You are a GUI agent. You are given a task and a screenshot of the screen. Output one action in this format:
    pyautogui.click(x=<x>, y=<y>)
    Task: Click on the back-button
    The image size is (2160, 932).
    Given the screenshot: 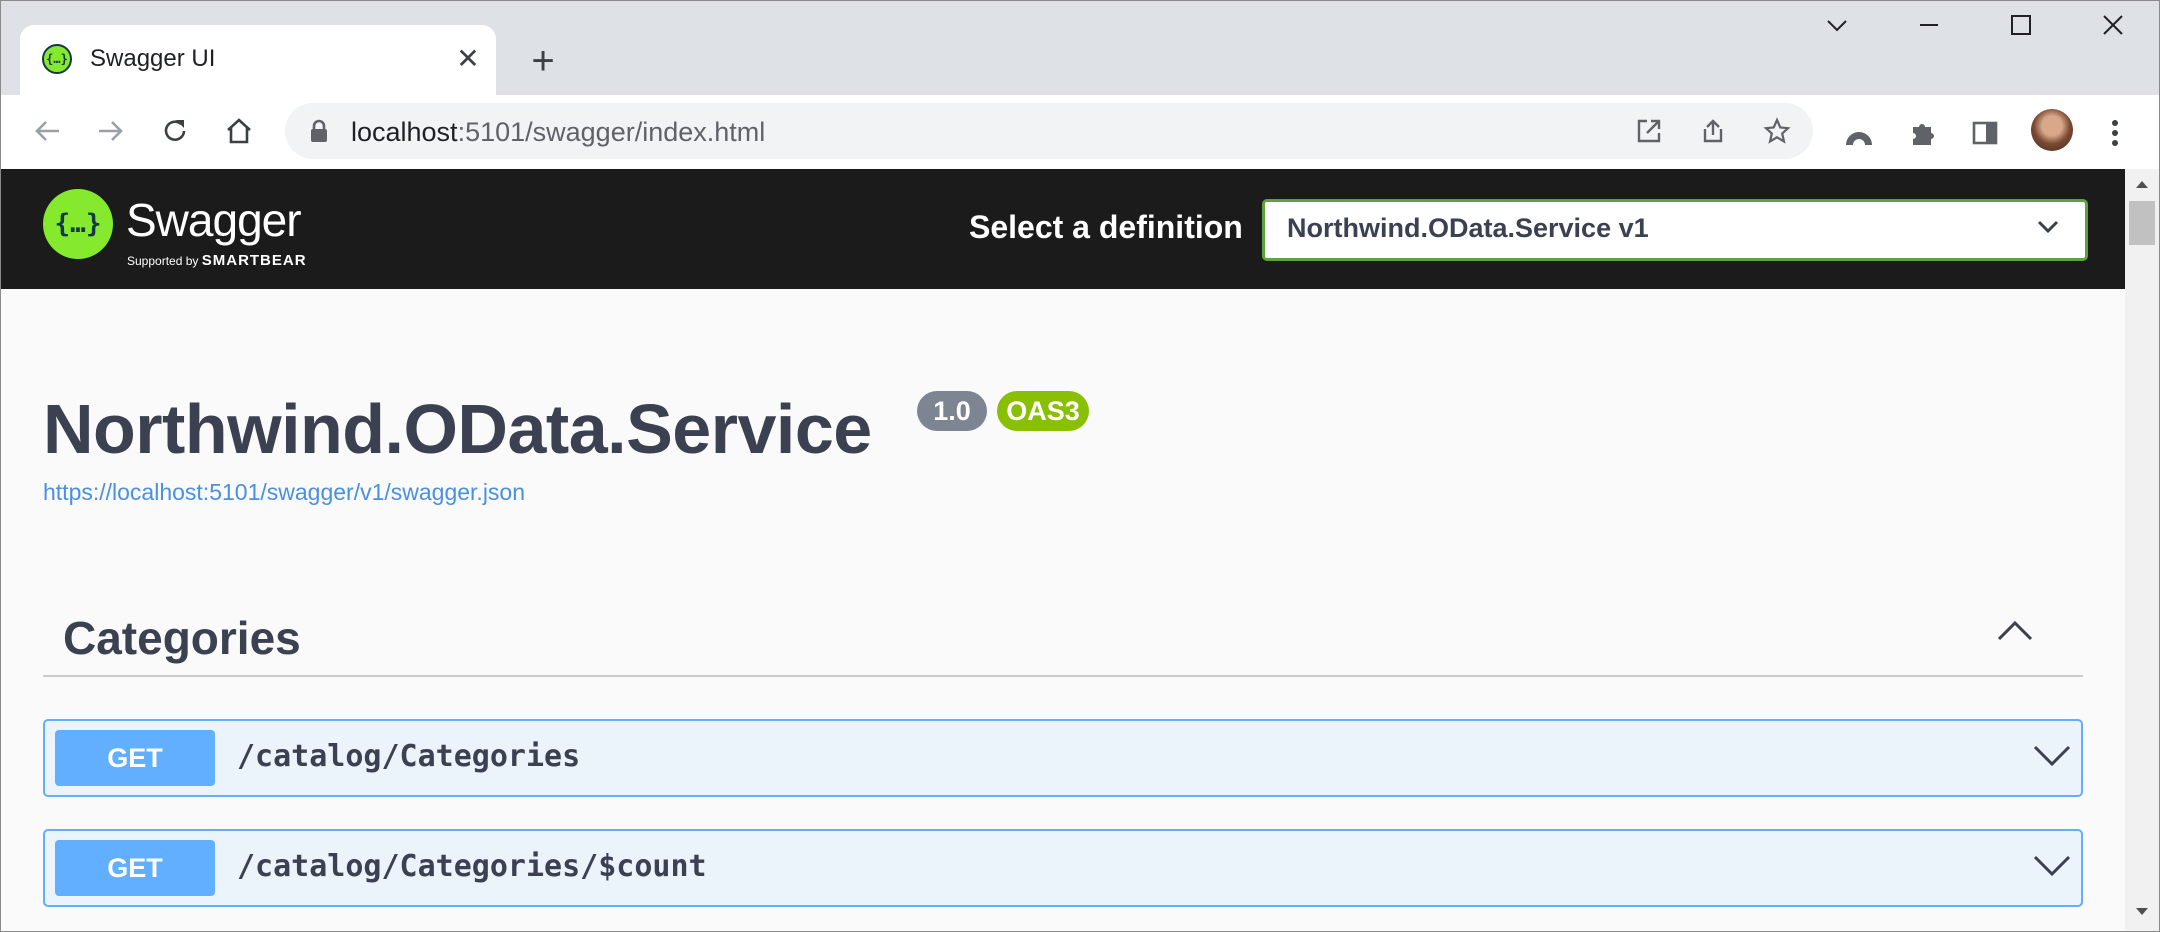 What is the action you would take?
    pyautogui.click(x=47, y=131)
    